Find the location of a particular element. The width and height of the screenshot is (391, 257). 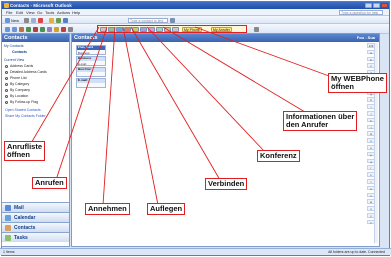

contact-card-line: E-mail: is located at coordinates (82, 63).